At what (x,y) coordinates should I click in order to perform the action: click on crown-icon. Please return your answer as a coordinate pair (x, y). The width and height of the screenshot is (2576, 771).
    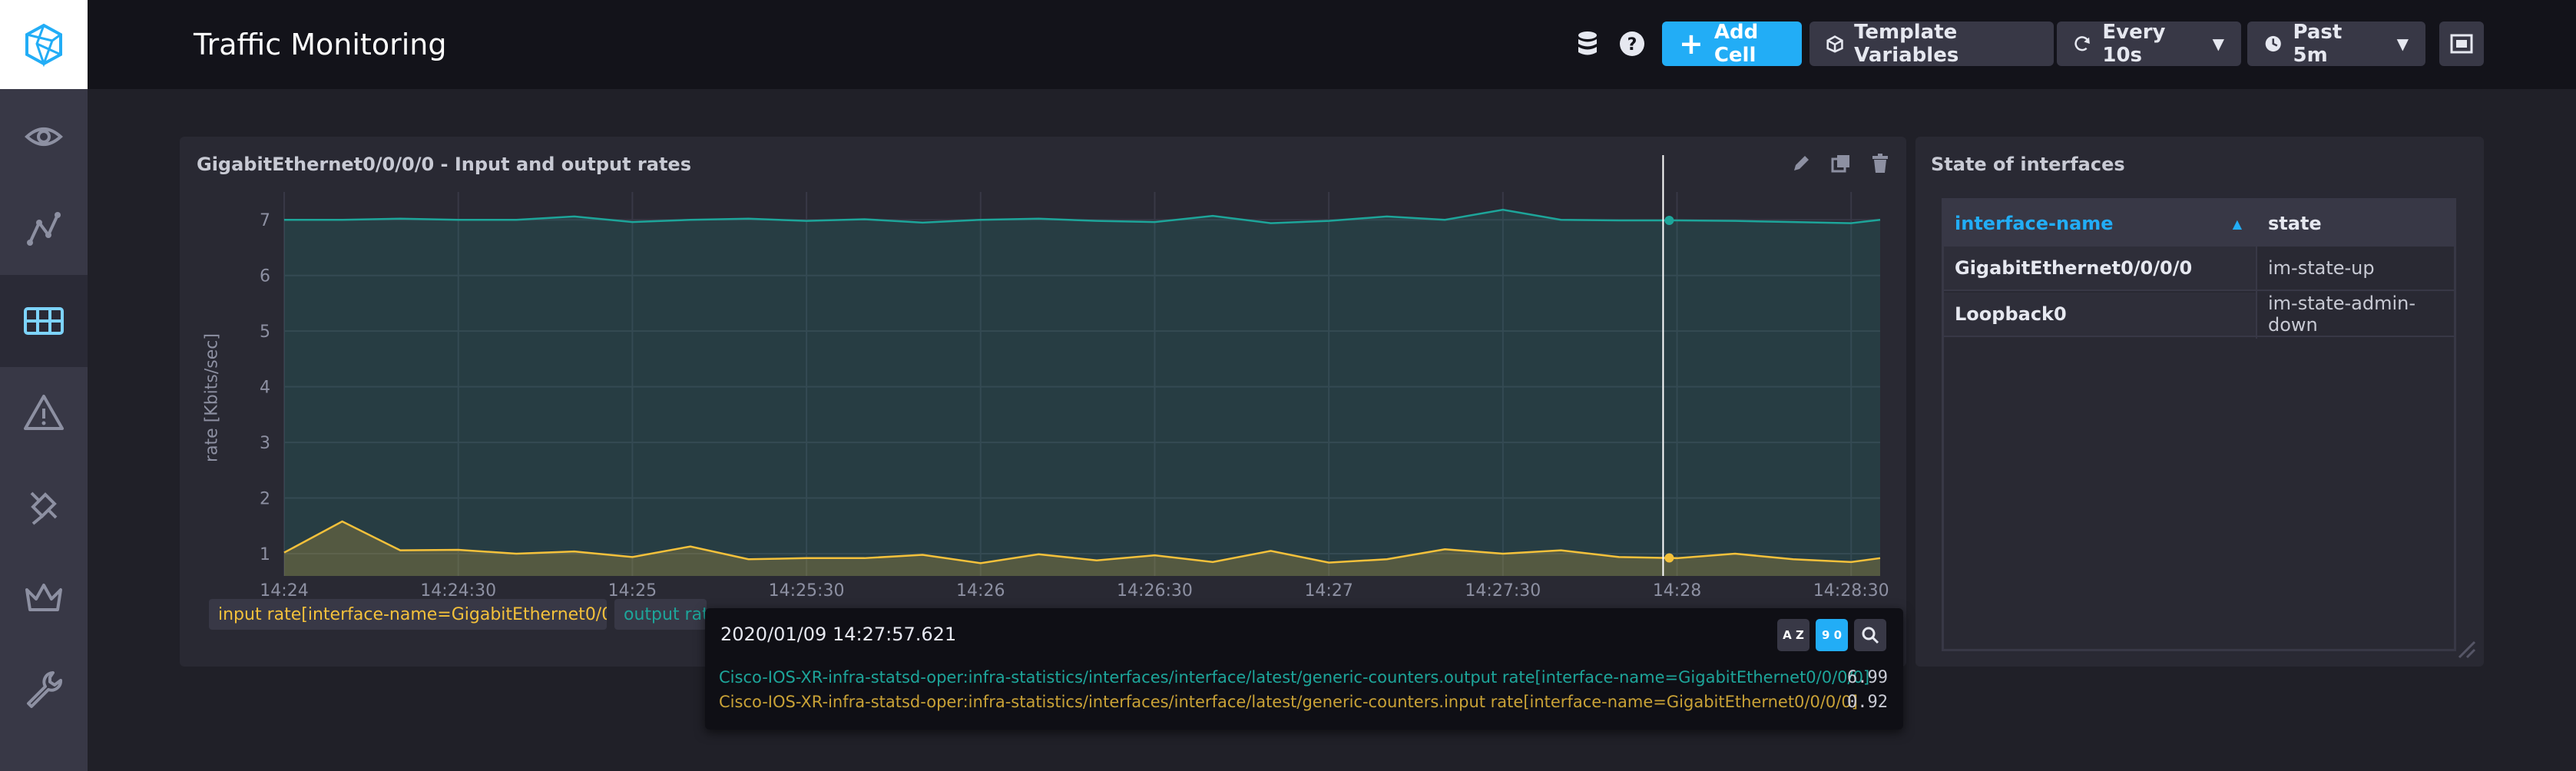
    Looking at the image, I should click on (43, 597).